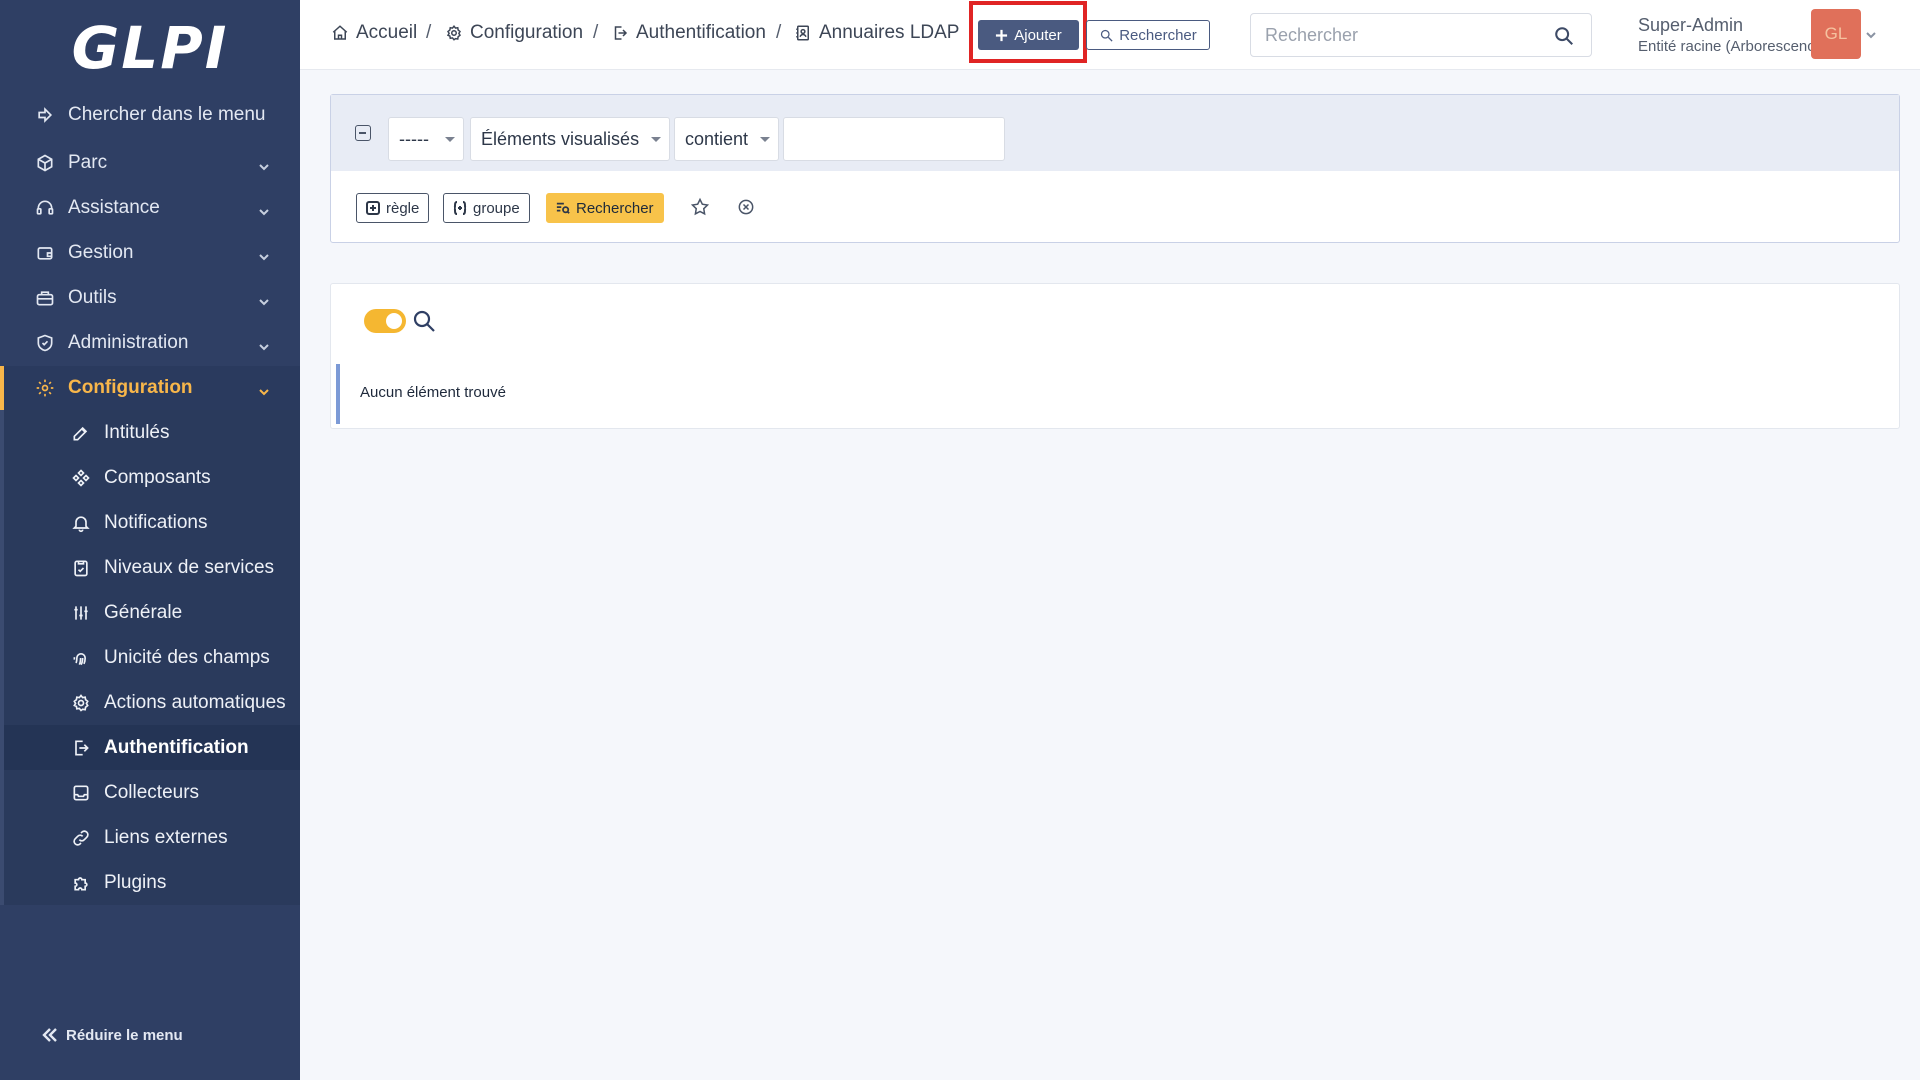  I want to click on add-rule-button: règle, so click(393, 208).